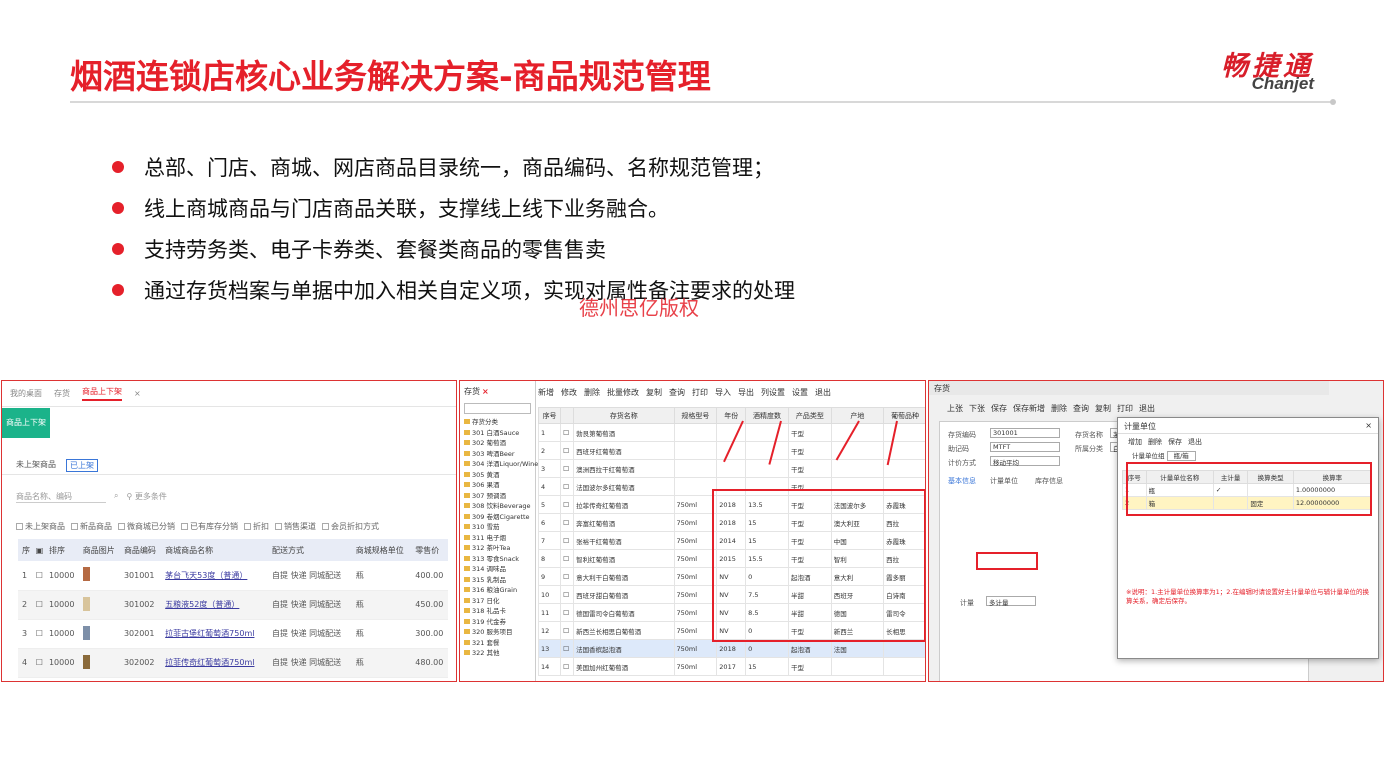 Image resolution: width=1384 pixels, height=777 pixels. I want to click on tree-item: 304 洋酒Liquor/Wine, so click(501, 463).